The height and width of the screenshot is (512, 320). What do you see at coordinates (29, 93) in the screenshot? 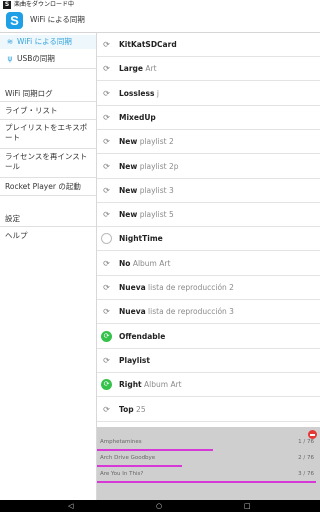
I see `sidebar-item-label: WiFi 同期ログ` at bounding box center [29, 93].